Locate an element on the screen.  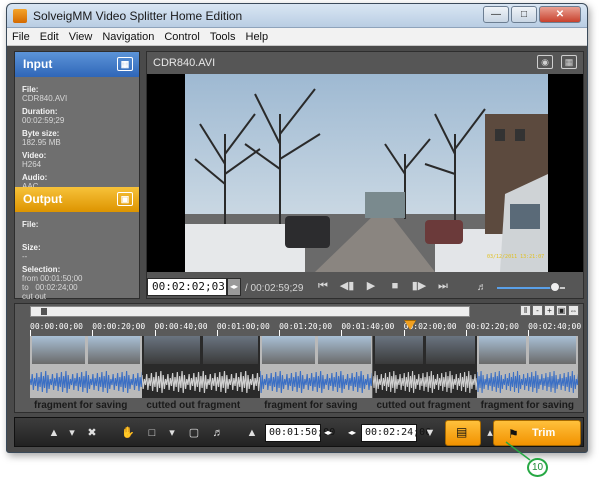
crop-icon: ▢ is located at coordinates (194, 433).